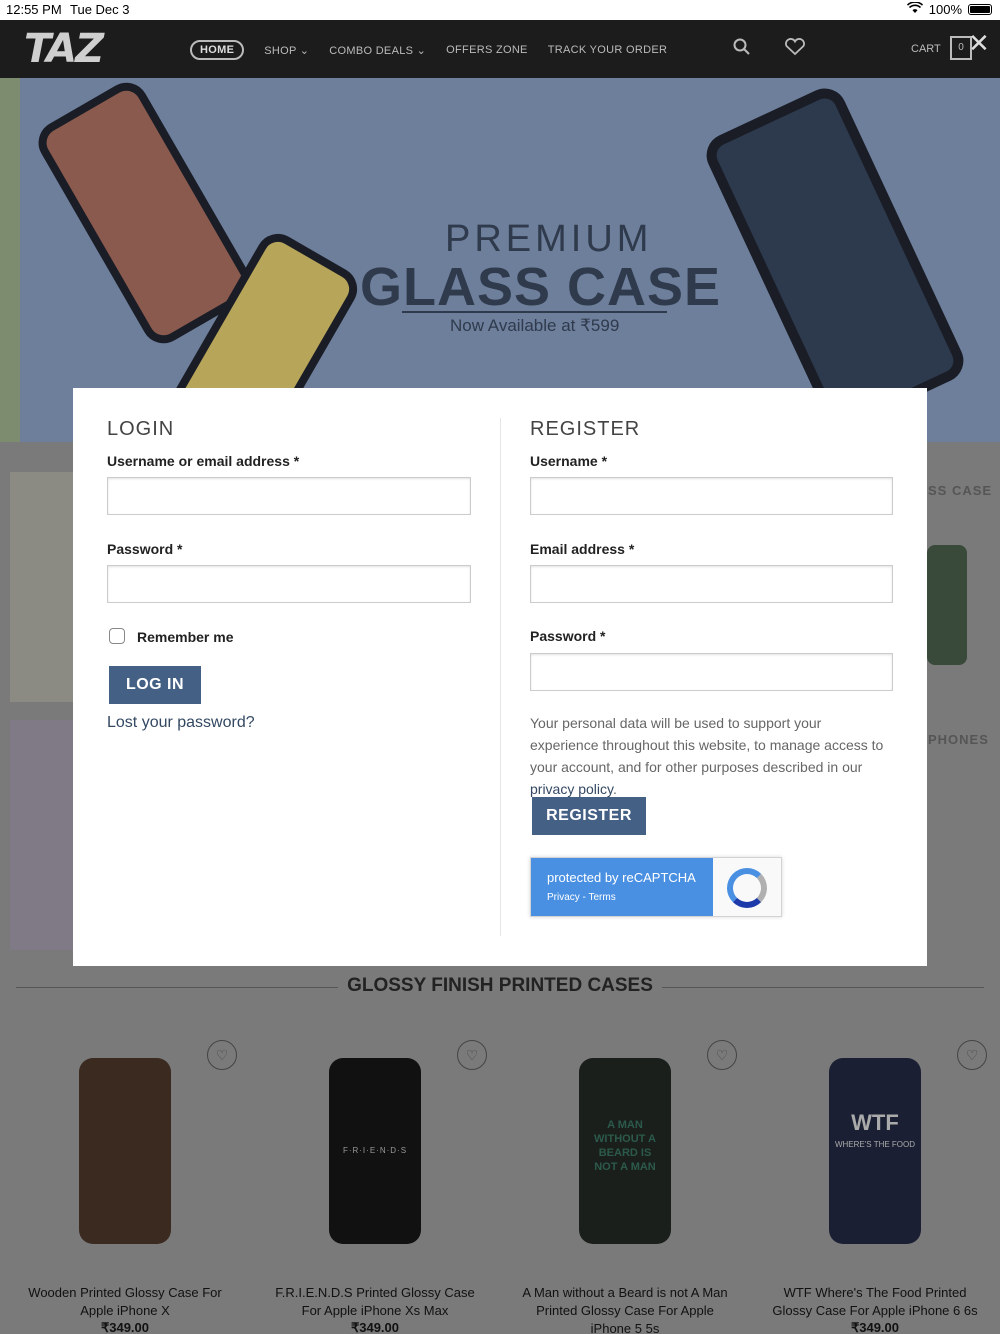 The image size is (1000, 1334). What do you see at coordinates (541, 287) in the screenshot?
I see `hero-title-glass-case: GLASS CASE` at bounding box center [541, 287].